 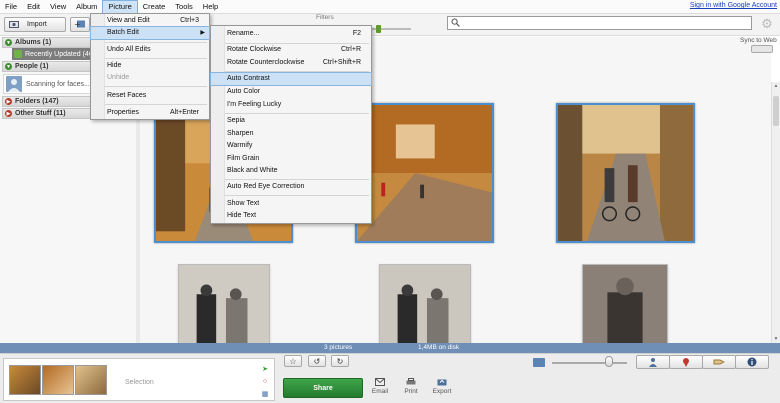 What do you see at coordinates (762, 49) in the screenshot?
I see `sync-toggle` at bounding box center [762, 49].